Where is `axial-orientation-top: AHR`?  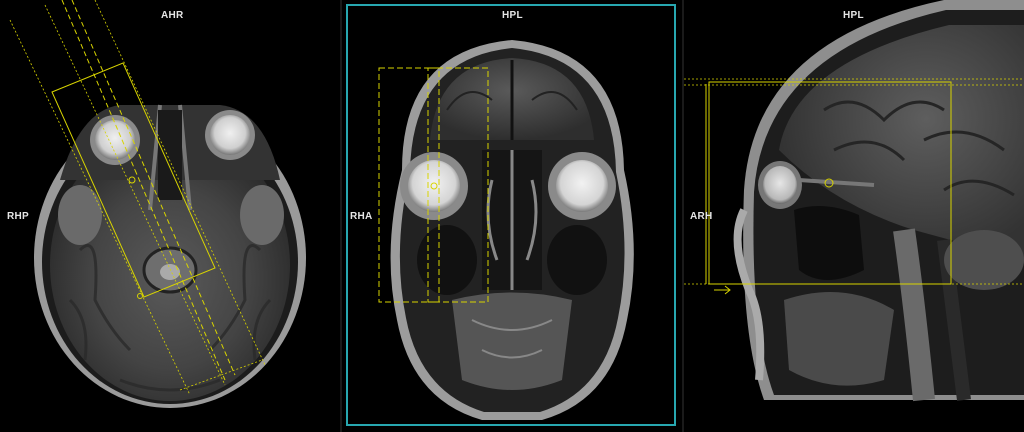 axial-orientation-top: AHR is located at coordinates (172, 15).